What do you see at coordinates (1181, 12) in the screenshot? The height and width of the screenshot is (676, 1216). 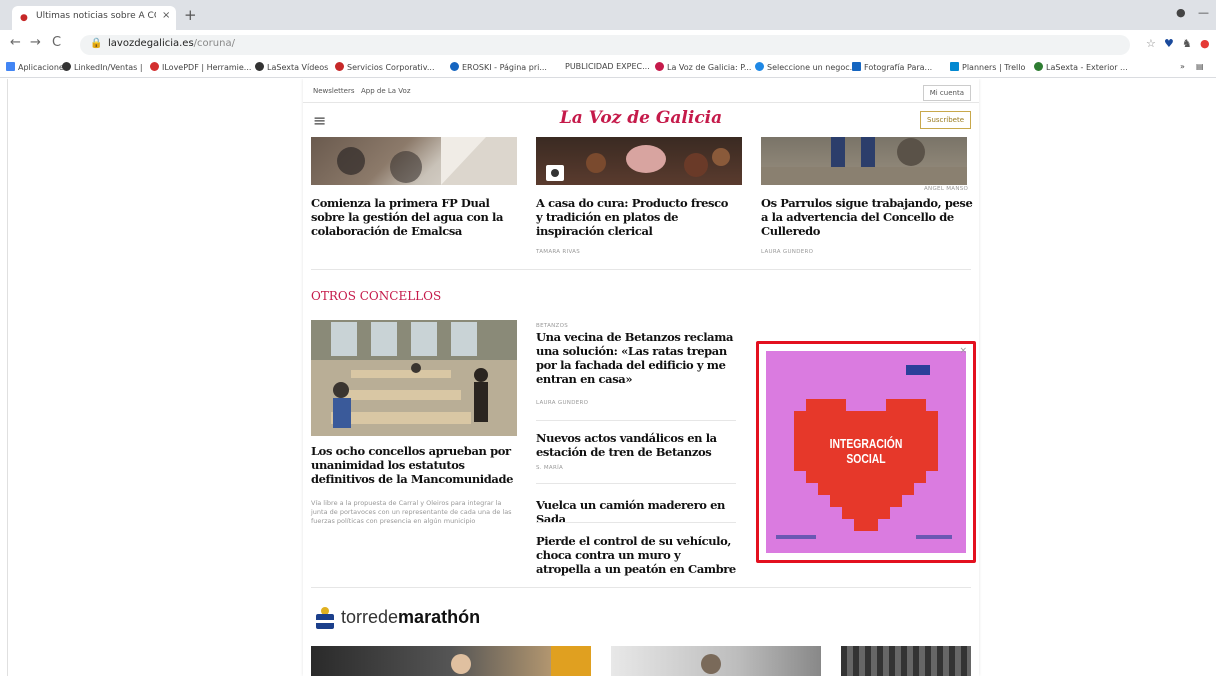 I see `browser-menu-icon: ●` at bounding box center [1181, 12].